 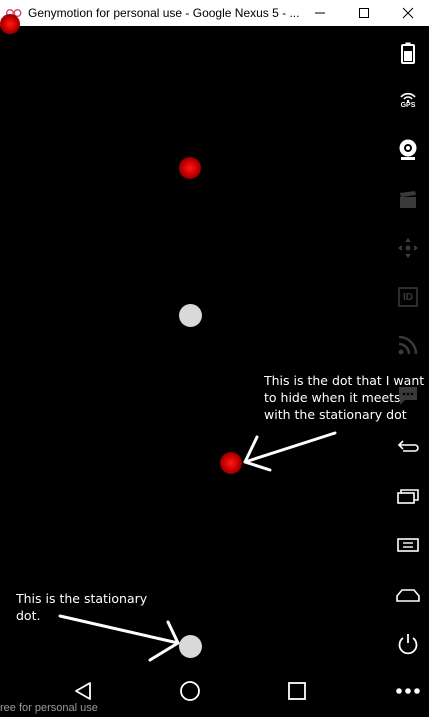 What do you see at coordinates (28, 615) in the screenshot?
I see `annotation-line: dot.` at bounding box center [28, 615].